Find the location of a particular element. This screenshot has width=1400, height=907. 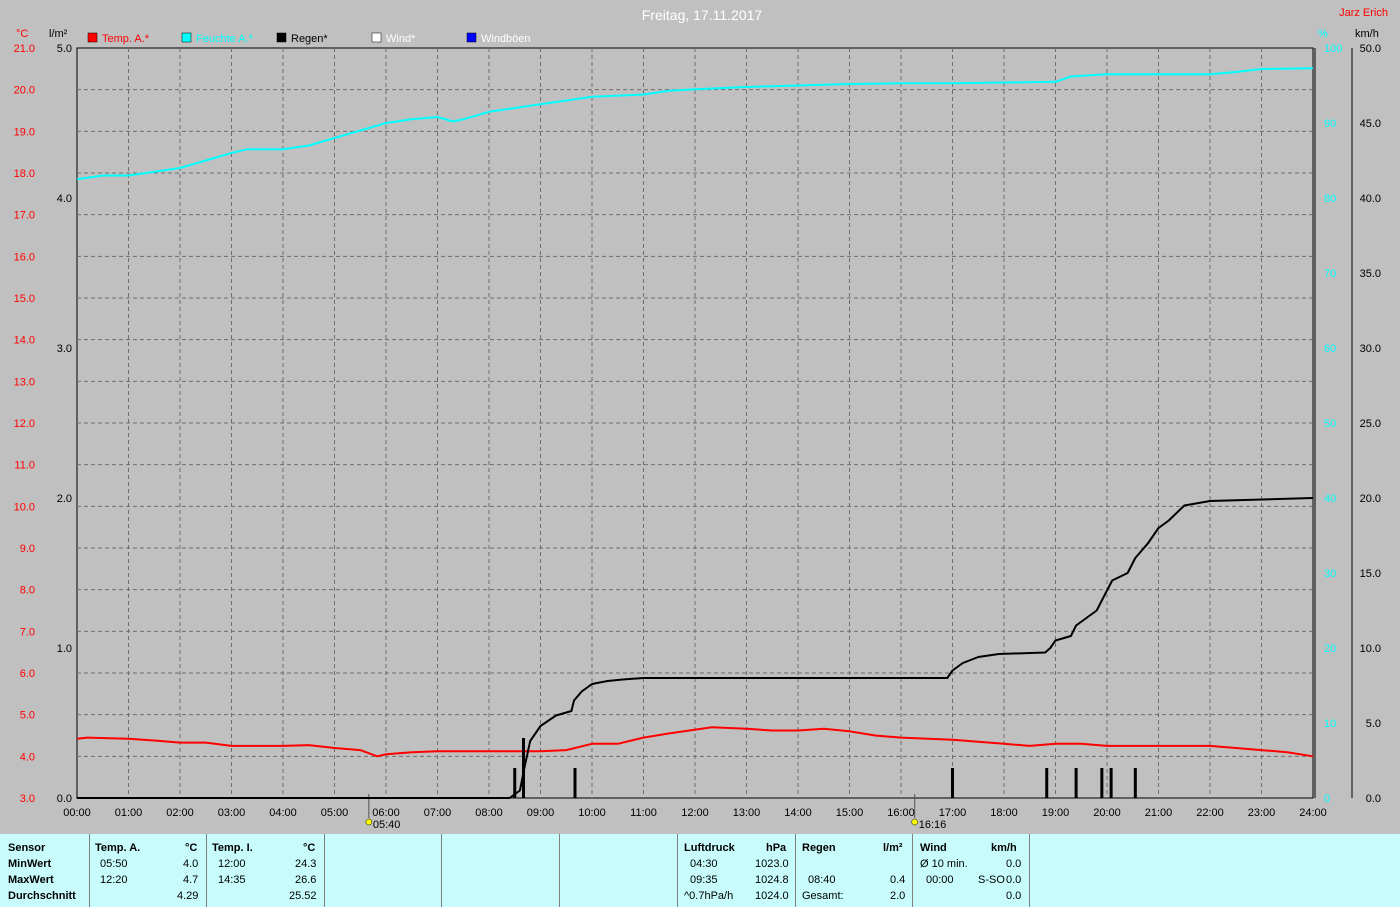

unit-rain: l/m² is located at coordinates (58, 34).